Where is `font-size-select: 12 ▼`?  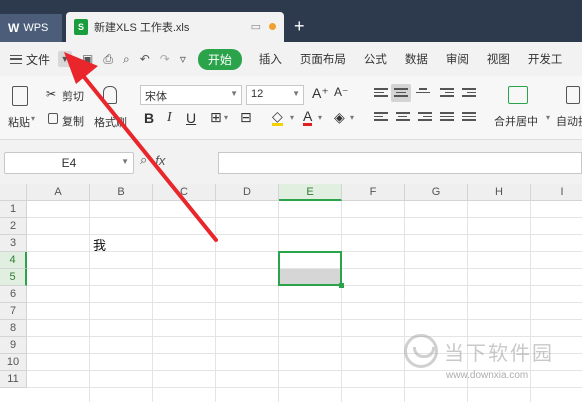 font-size-select: 12 ▼ is located at coordinates (275, 95).